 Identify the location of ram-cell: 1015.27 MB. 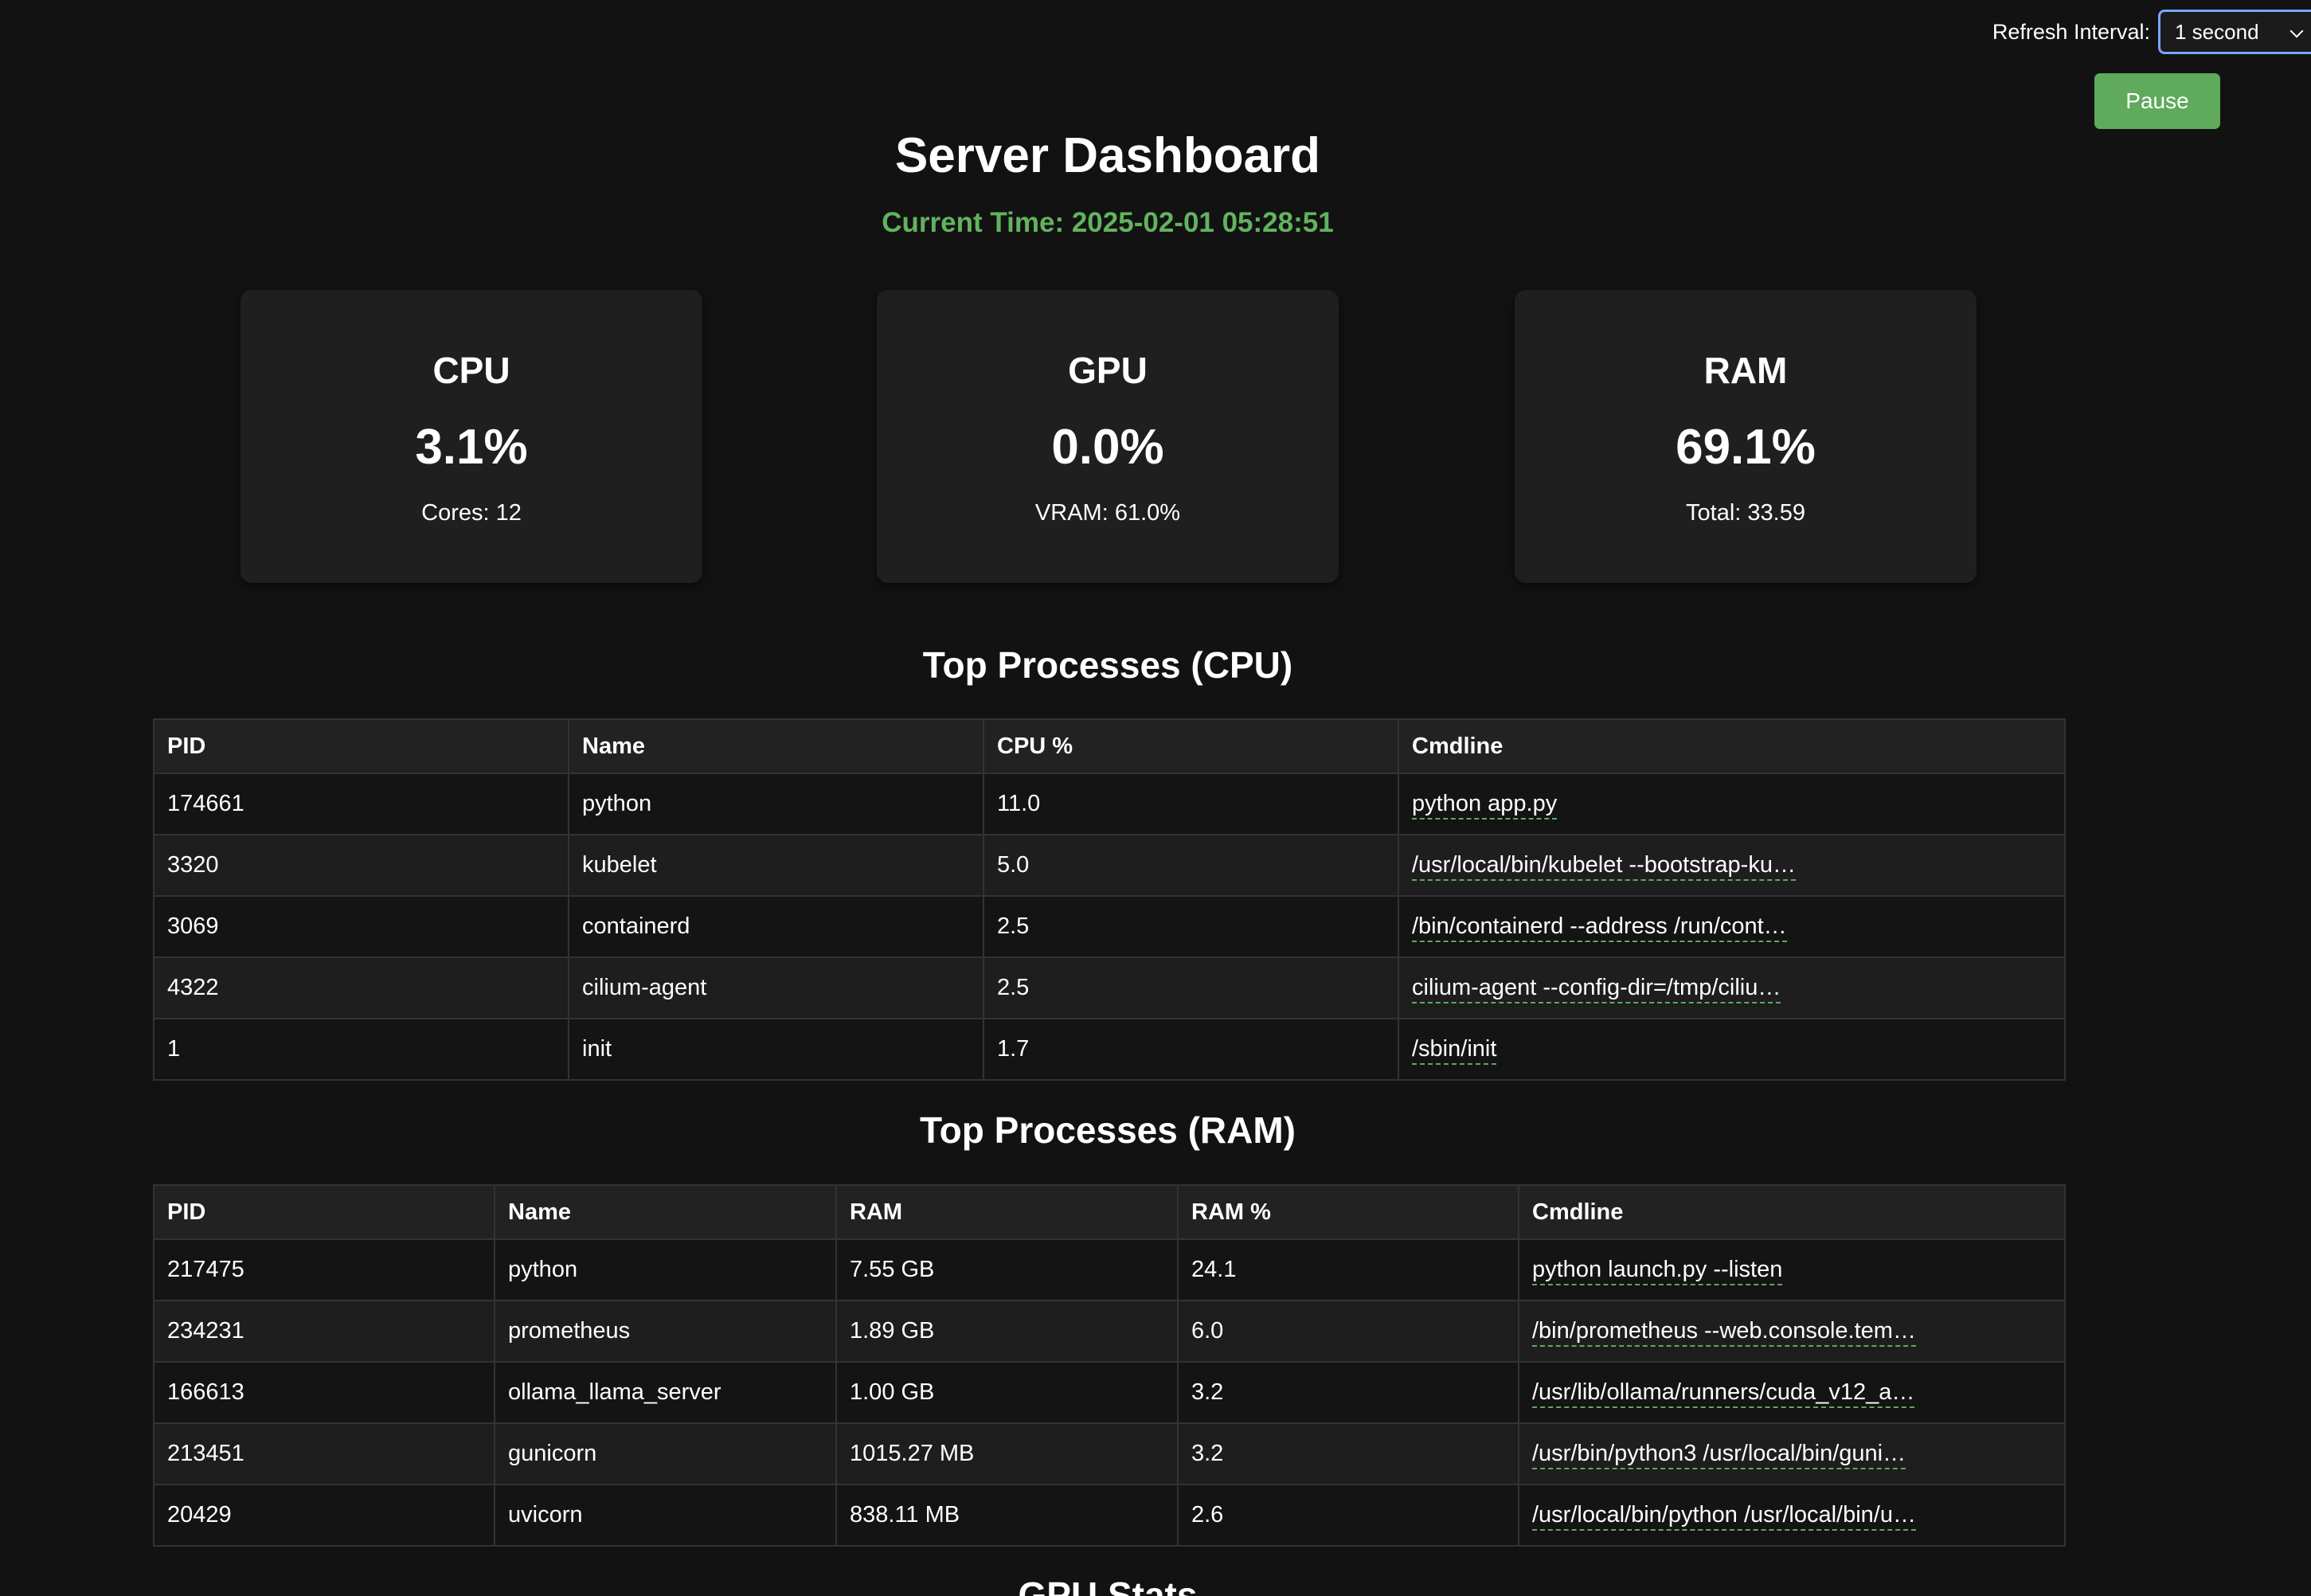
(1007, 1453).